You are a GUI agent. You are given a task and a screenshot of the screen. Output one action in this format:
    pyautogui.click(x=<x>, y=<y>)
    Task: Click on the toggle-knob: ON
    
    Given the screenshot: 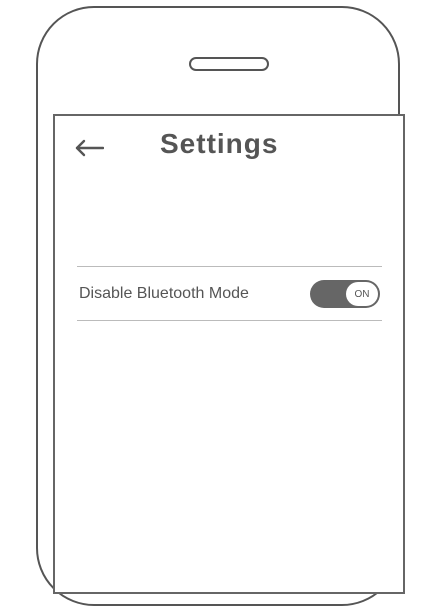 What is the action you would take?
    pyautogui.click(x=362, y=294)
    